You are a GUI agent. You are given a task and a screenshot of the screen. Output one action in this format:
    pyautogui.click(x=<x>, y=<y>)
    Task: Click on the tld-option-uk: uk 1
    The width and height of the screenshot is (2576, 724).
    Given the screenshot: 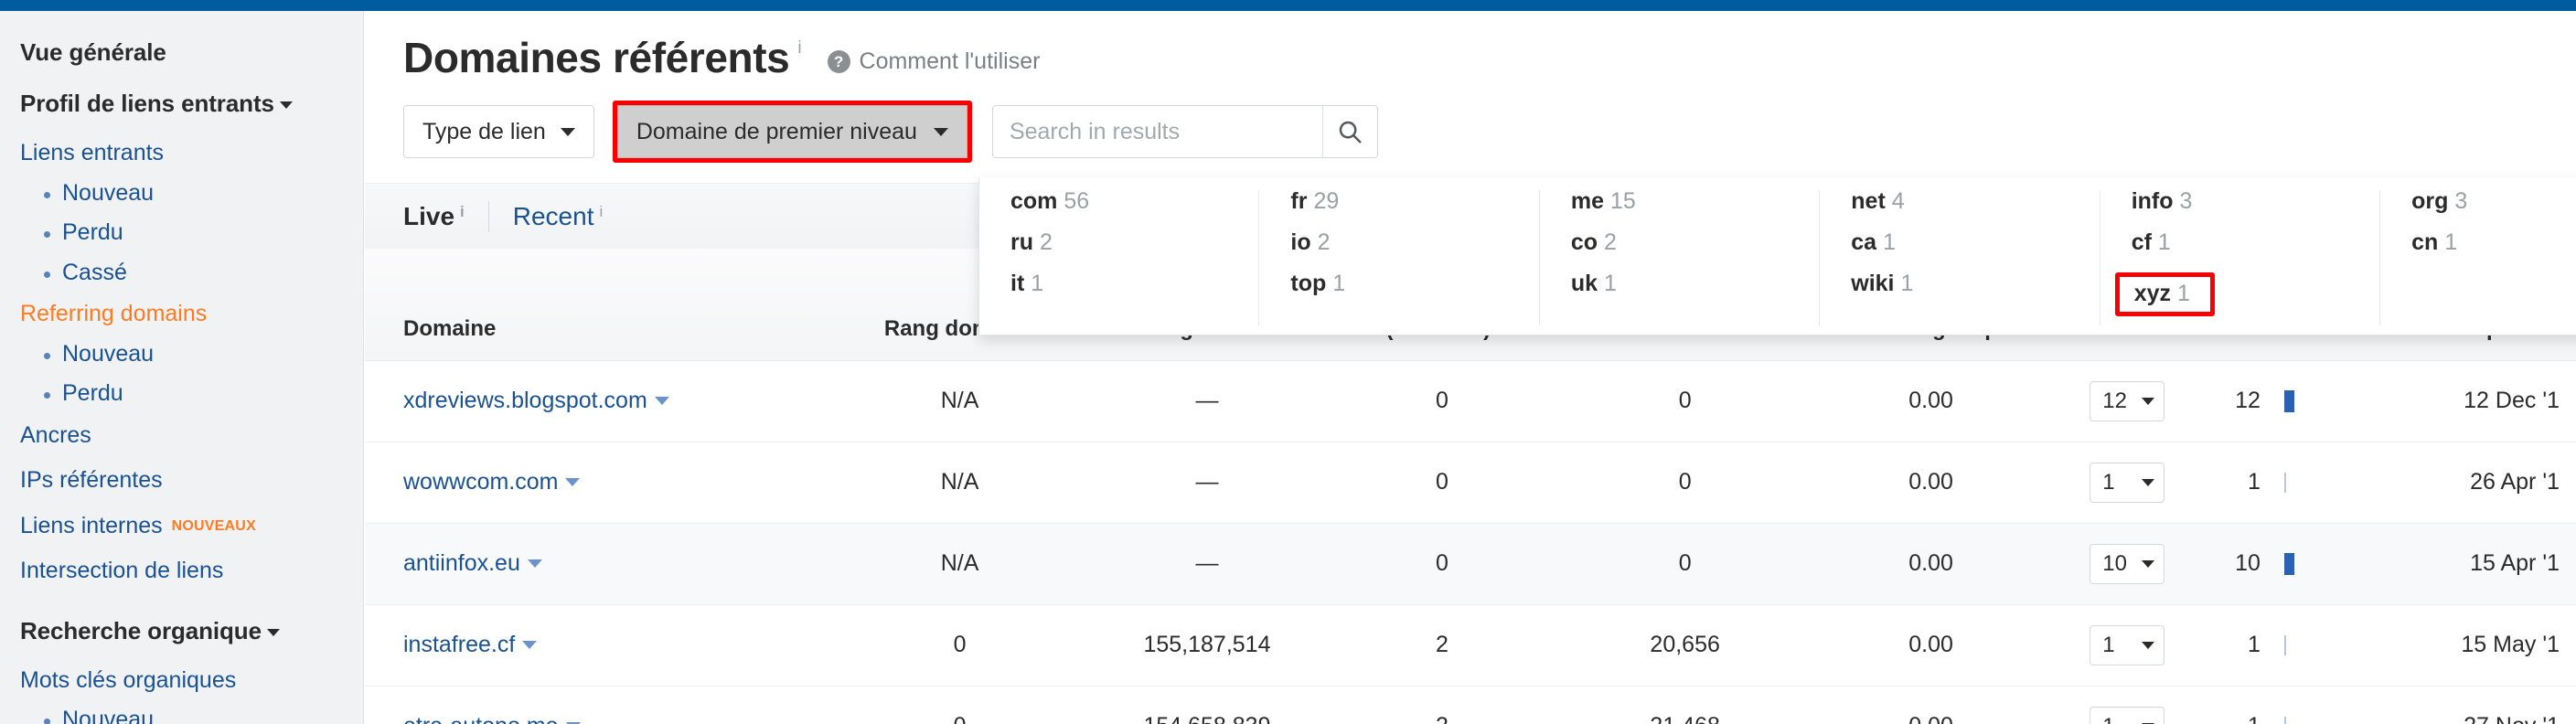 What is the action you would take?
    pyautogui.click(x=1594, y=284)
    